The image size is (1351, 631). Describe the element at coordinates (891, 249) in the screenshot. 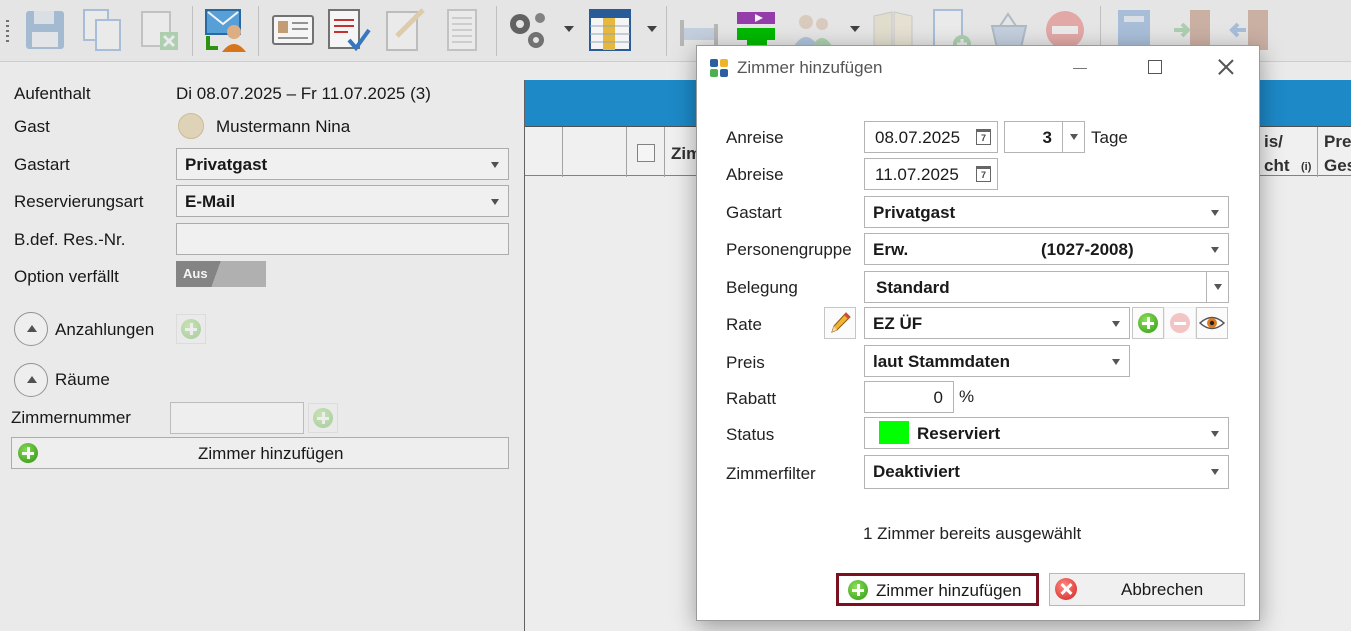

I see `personengruppe-select-value: Erw.` at that location.